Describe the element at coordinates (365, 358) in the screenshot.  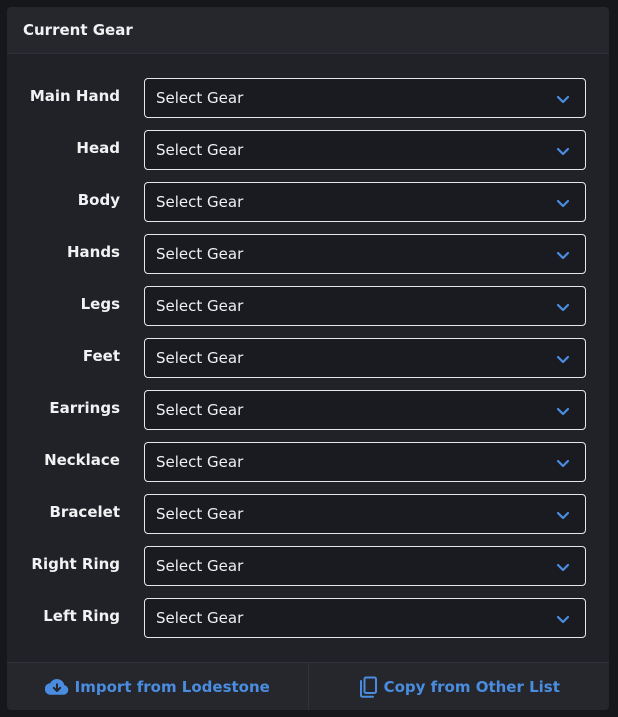
I see `feet-select: Select Gear` at that location.